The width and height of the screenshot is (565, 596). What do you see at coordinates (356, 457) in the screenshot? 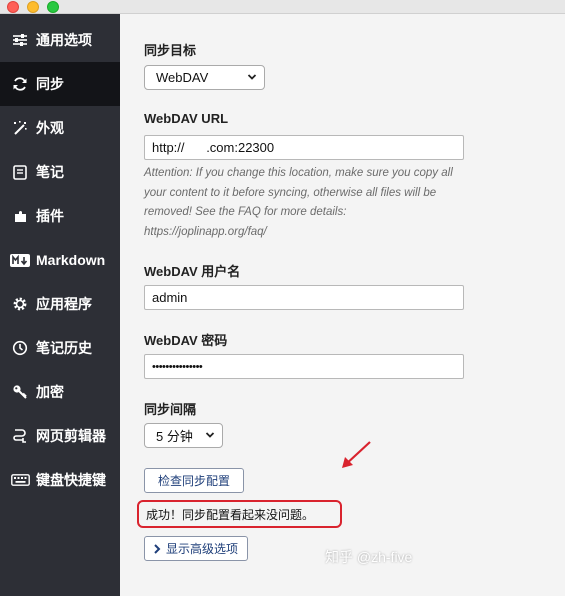
I see `annotation-arrow-icon` at bounding box center [356, 457].